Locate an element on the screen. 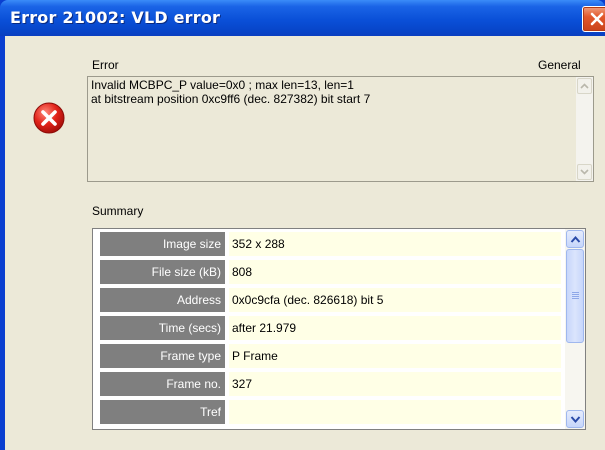 The width and height of the screenshot is (605, 450). scroll-down-button is located at coordinates (584, 172).